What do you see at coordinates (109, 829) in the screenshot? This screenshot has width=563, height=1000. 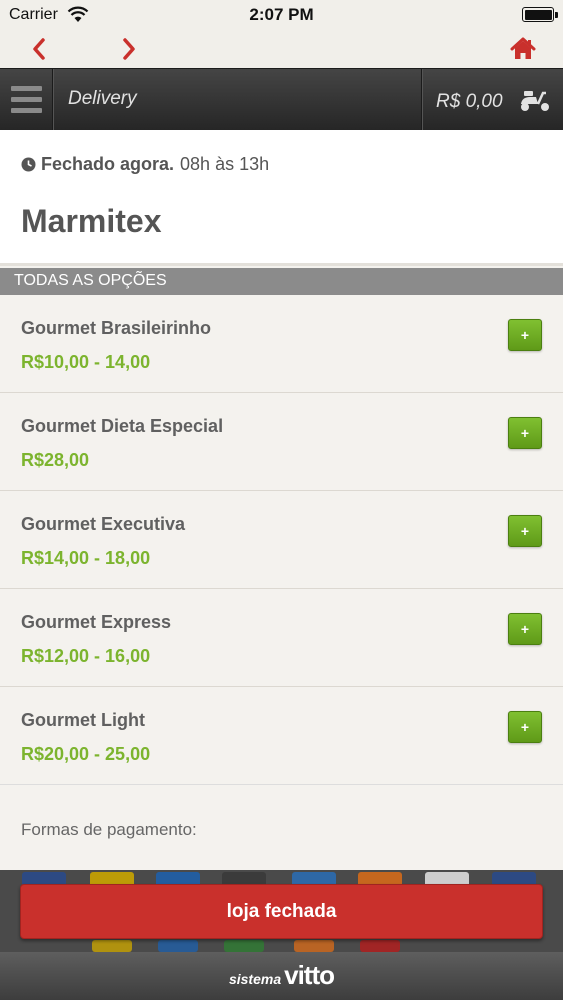 I see `payment-methods-label: Formas de pagamento:` at bounding box center [109, 829].